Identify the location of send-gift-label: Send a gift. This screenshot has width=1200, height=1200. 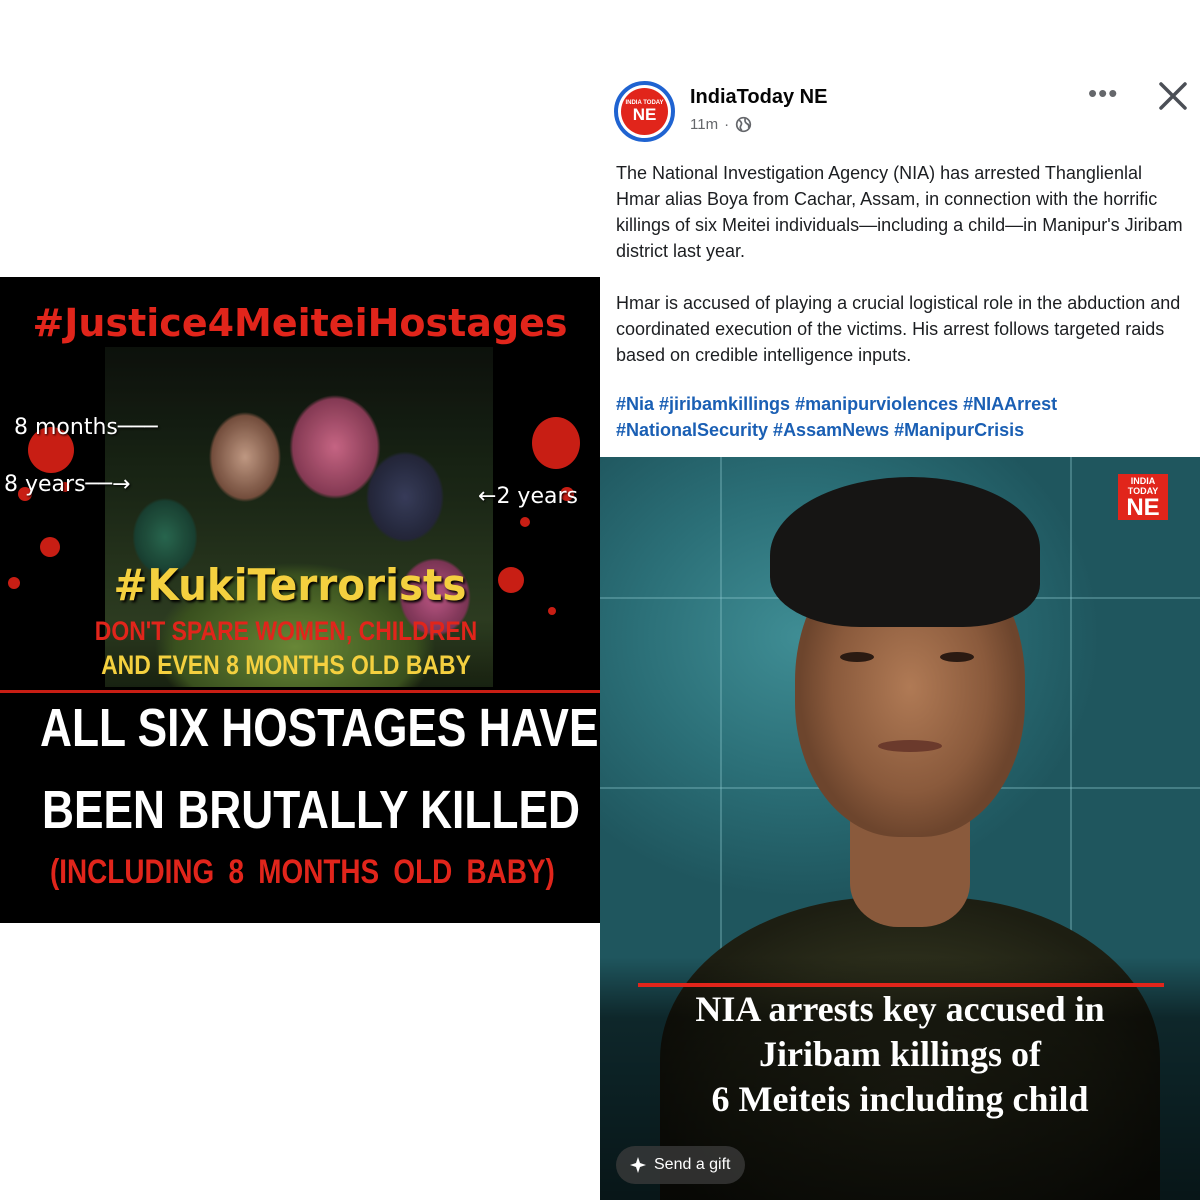
(692, 1164).